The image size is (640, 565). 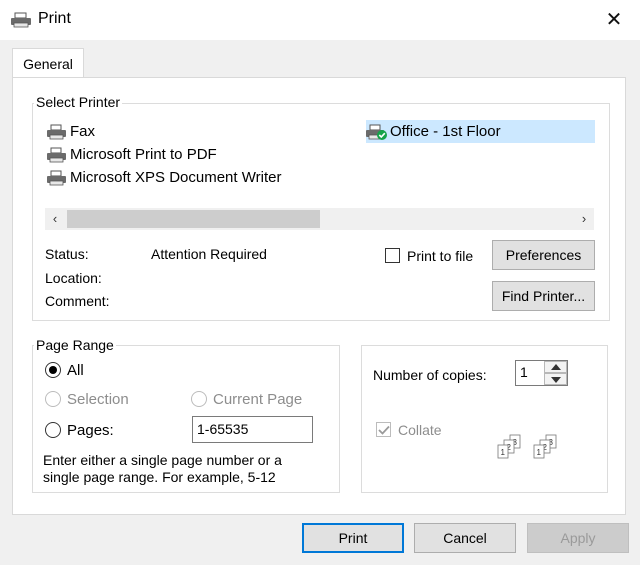 I want to click on copies-decrement-button, so click(x=555, y=379).